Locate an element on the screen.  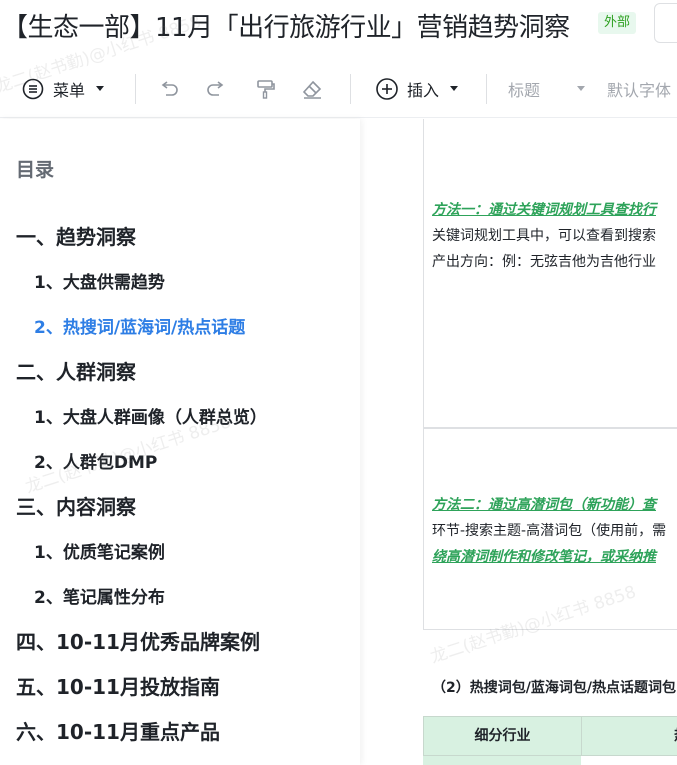
menu-icon is located at coordinates (33, 89).